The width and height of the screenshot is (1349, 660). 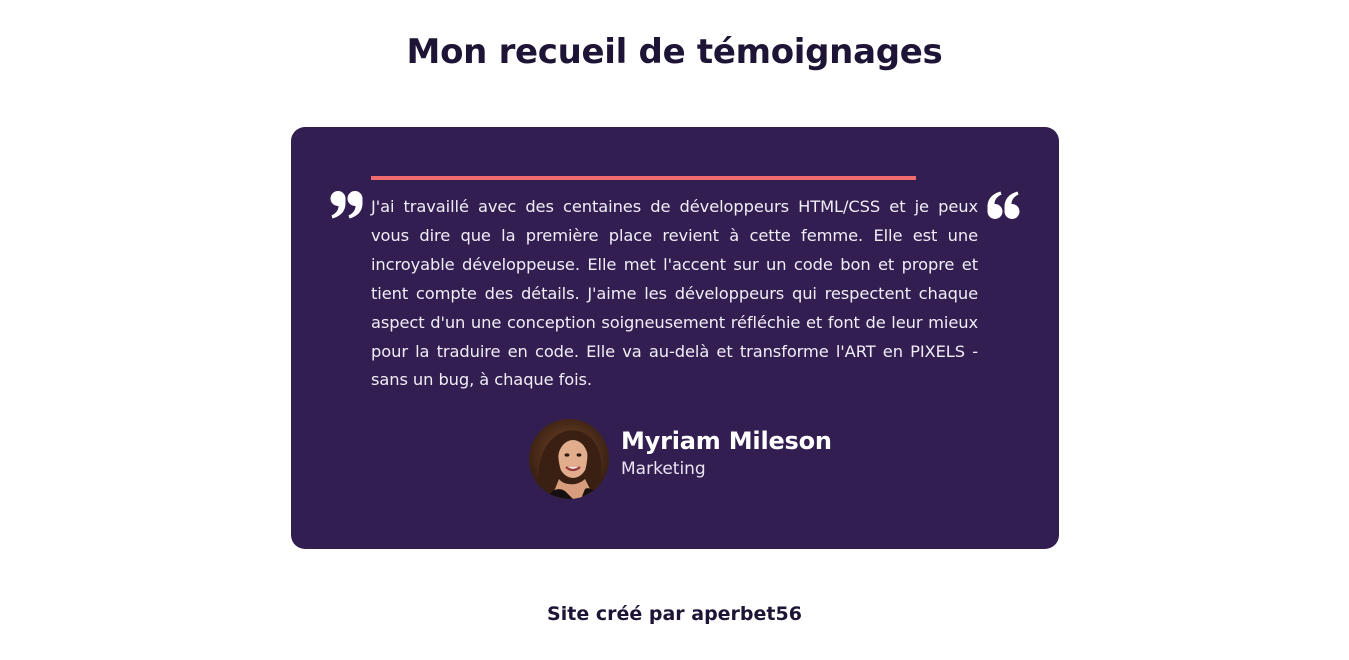 What do you see at coordinates (1003, 205) in the screenshot?
I see `quote-close-icon` at bounding box center [1003, 205].